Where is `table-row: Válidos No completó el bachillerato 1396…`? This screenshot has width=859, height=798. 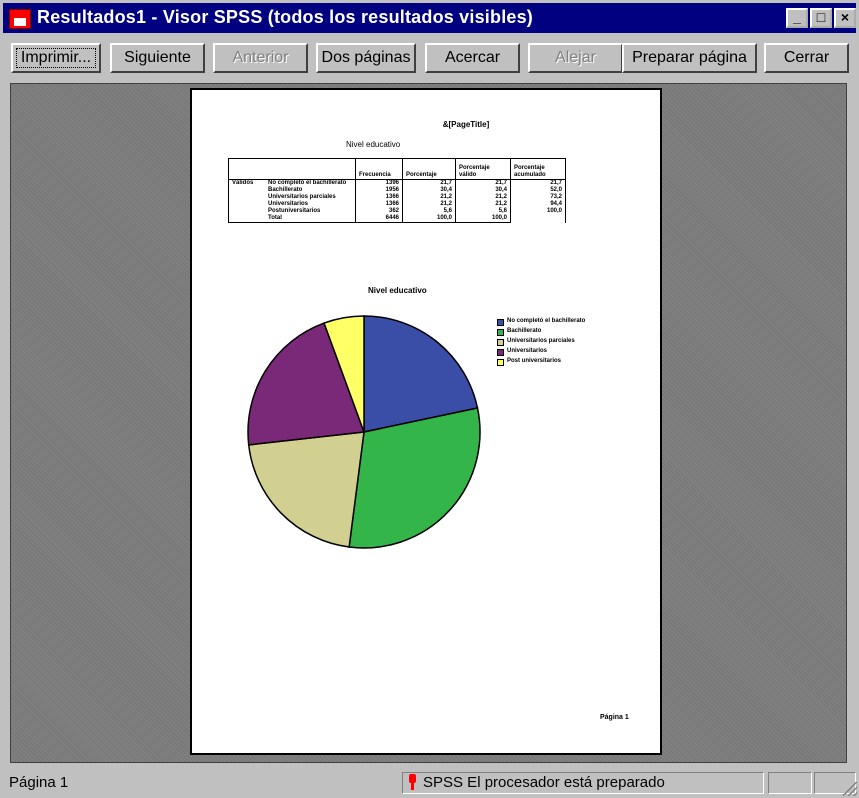 table-row: Válidos No completó el bachillerato 1396… is located at coordinates (397, 183).